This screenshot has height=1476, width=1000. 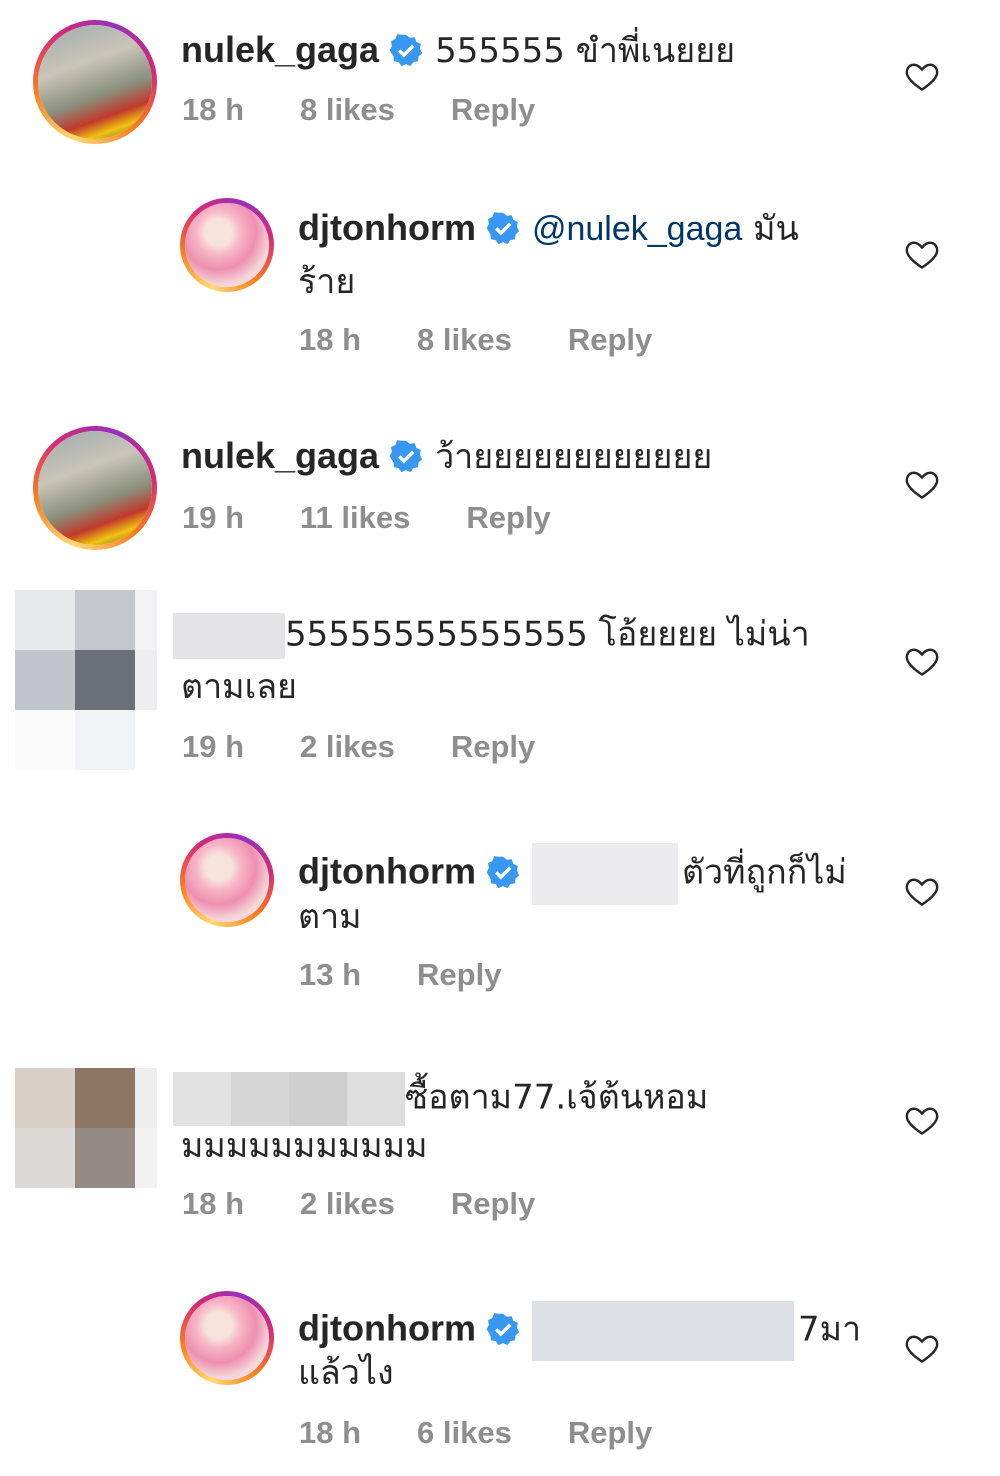 I want to click on comment-body: ตัวที่ถูกก็ไม่, so click(x=764, y=872).